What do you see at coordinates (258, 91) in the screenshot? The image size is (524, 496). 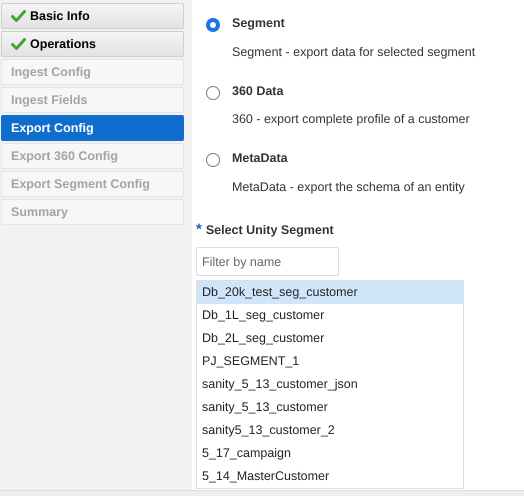 I see `option-label: 360 Data` at bounding box center [258, 91].